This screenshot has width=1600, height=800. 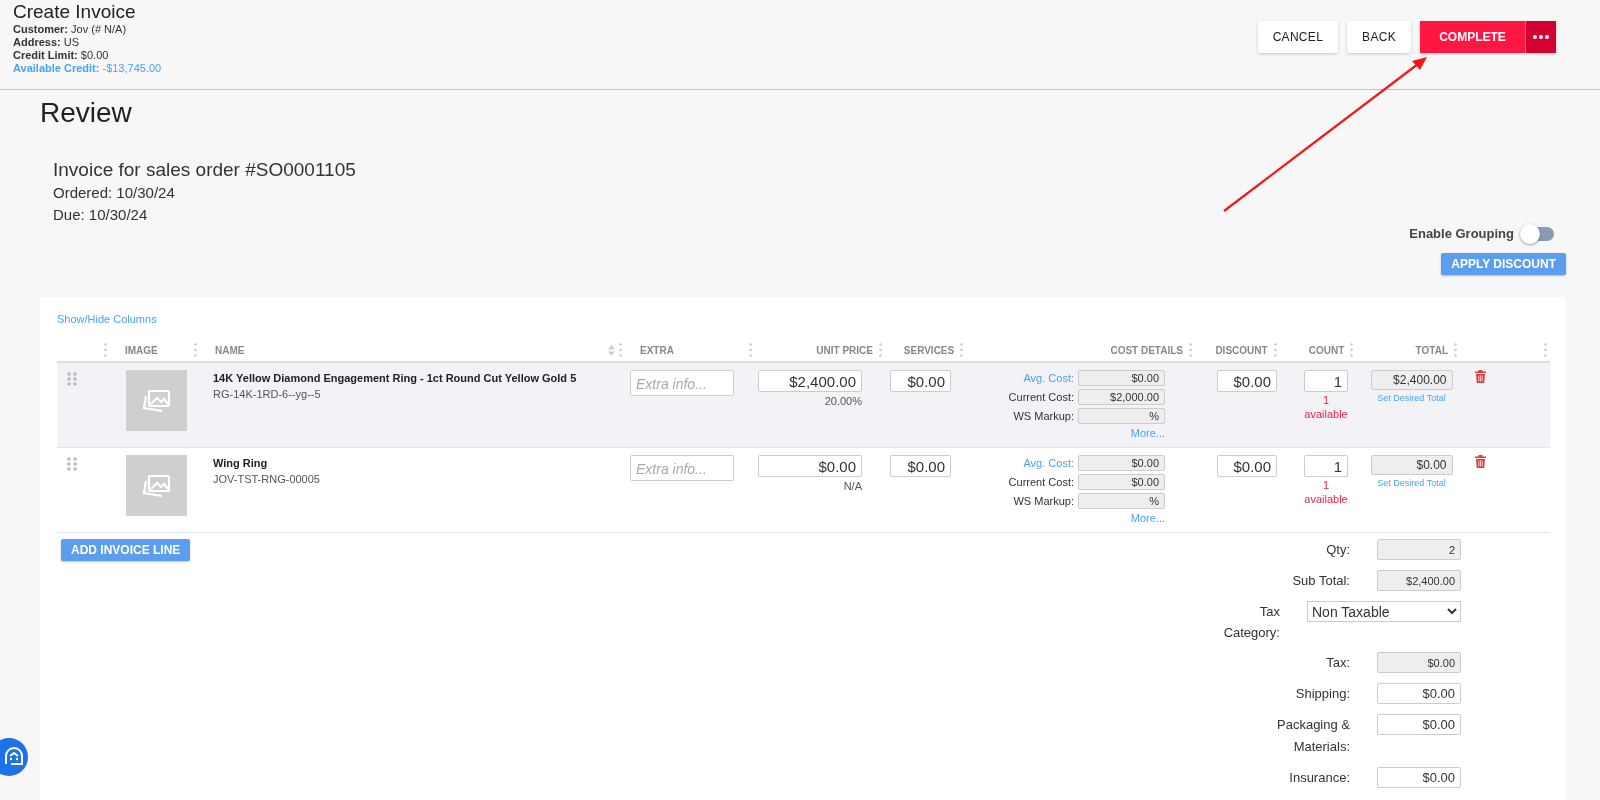 What do you see at coordinates (844, 350) in the screenshot?
I see `column-header: UNIT PRICE` at bounding box center [844, 350].